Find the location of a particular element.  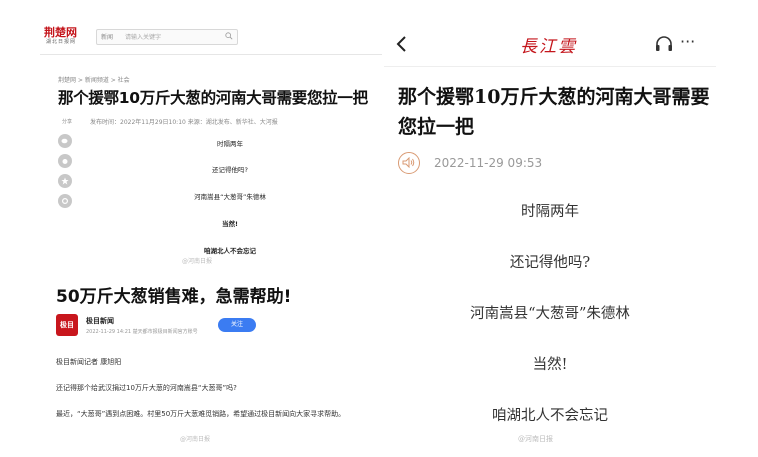

source-name: 极目新闻 is located at coordinates (100, 321).